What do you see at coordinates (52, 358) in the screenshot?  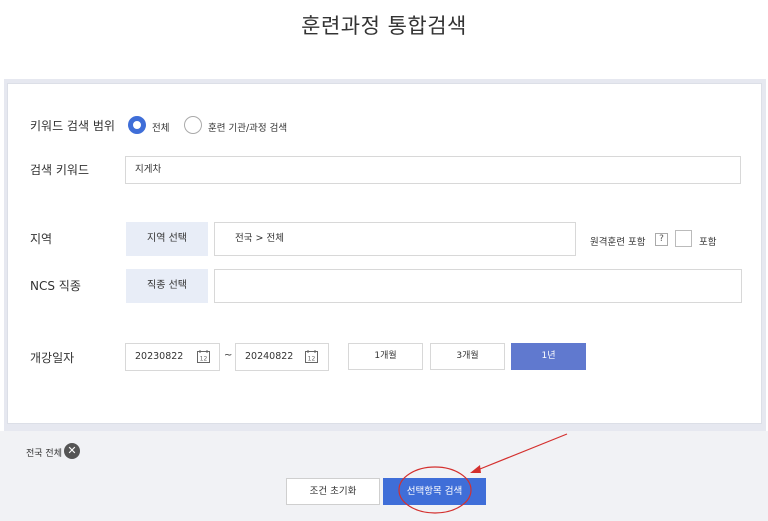 I see `start-date-label: 개강일자` at bounding box center [52, 358].